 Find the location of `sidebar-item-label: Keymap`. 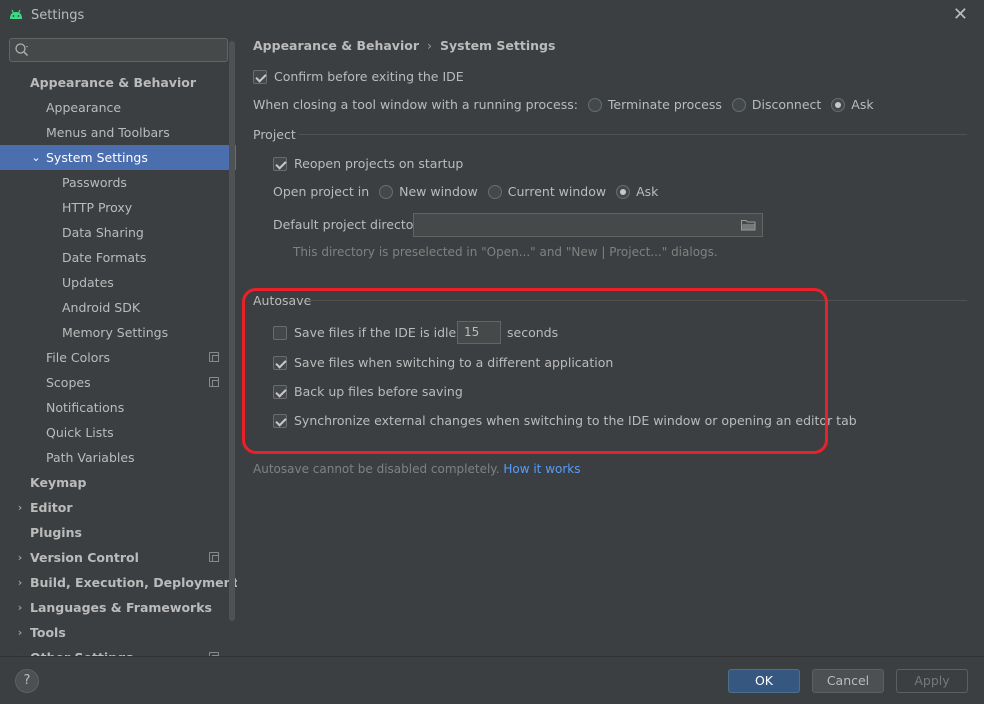

sidebar-item-label: Keymap is located at coordinates (58, 482).